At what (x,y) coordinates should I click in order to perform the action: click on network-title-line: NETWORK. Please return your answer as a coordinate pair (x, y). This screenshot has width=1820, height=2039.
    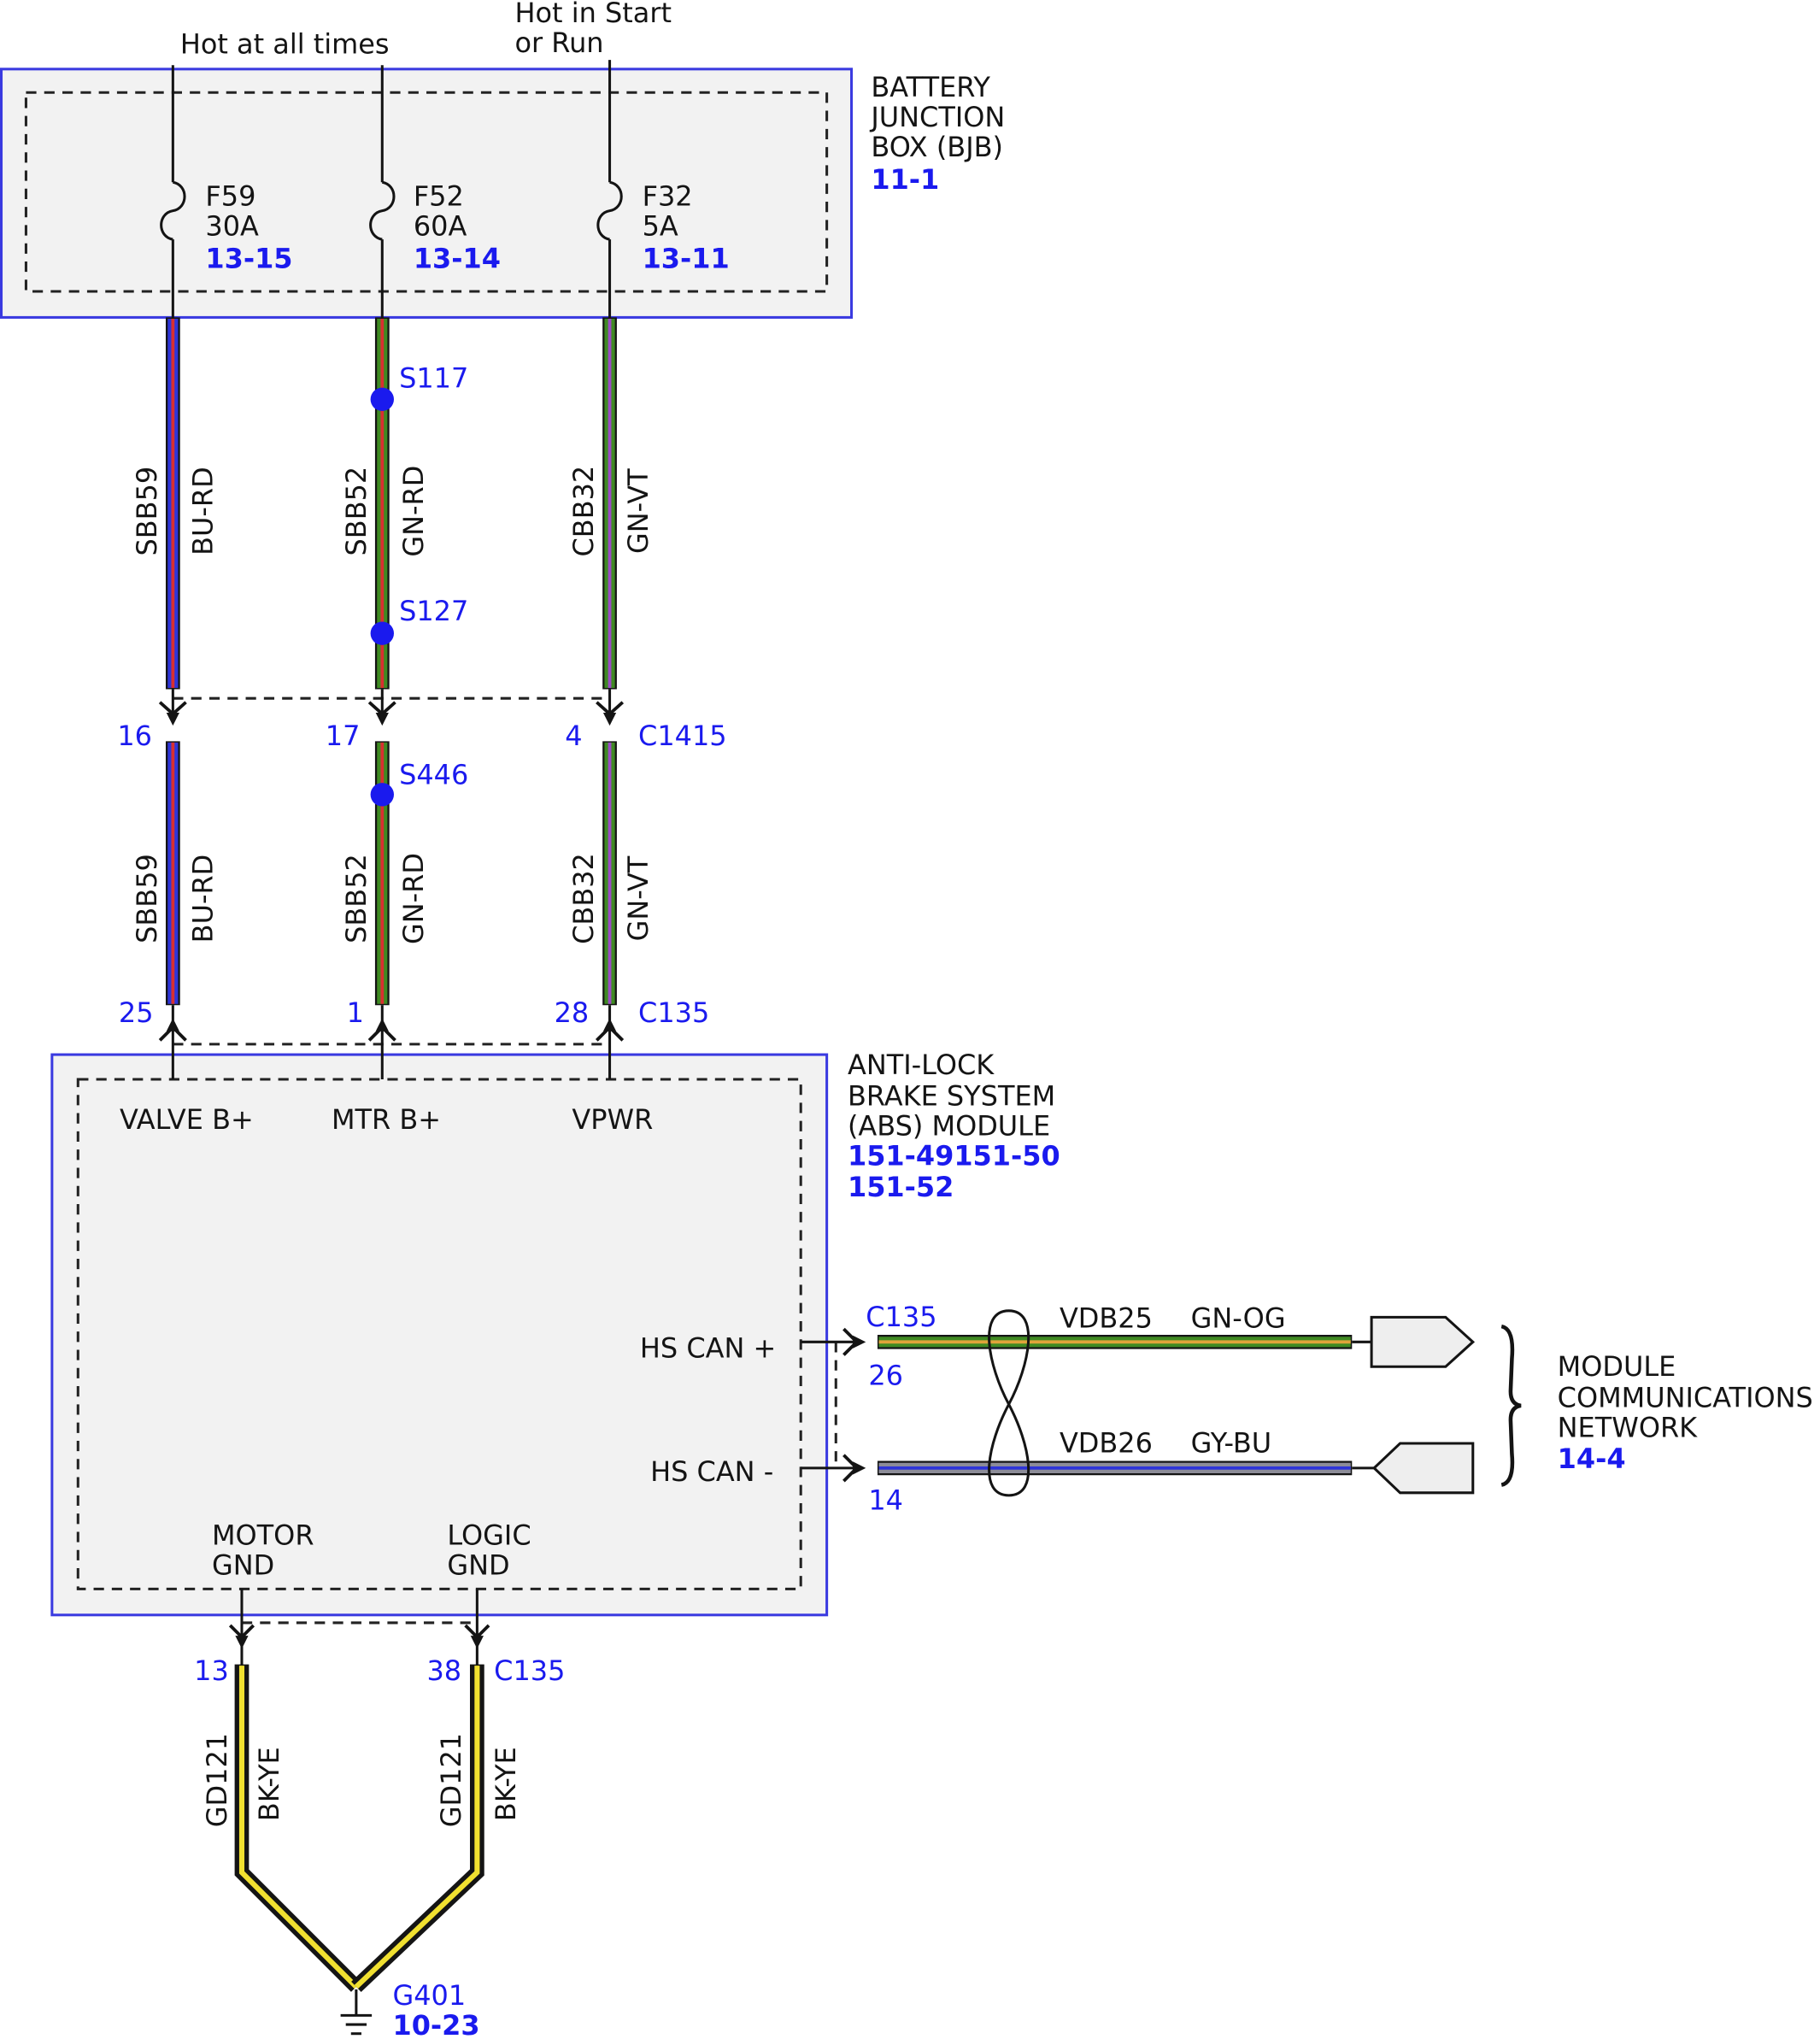
    Looking at the image, I should click on (1628, 1427).